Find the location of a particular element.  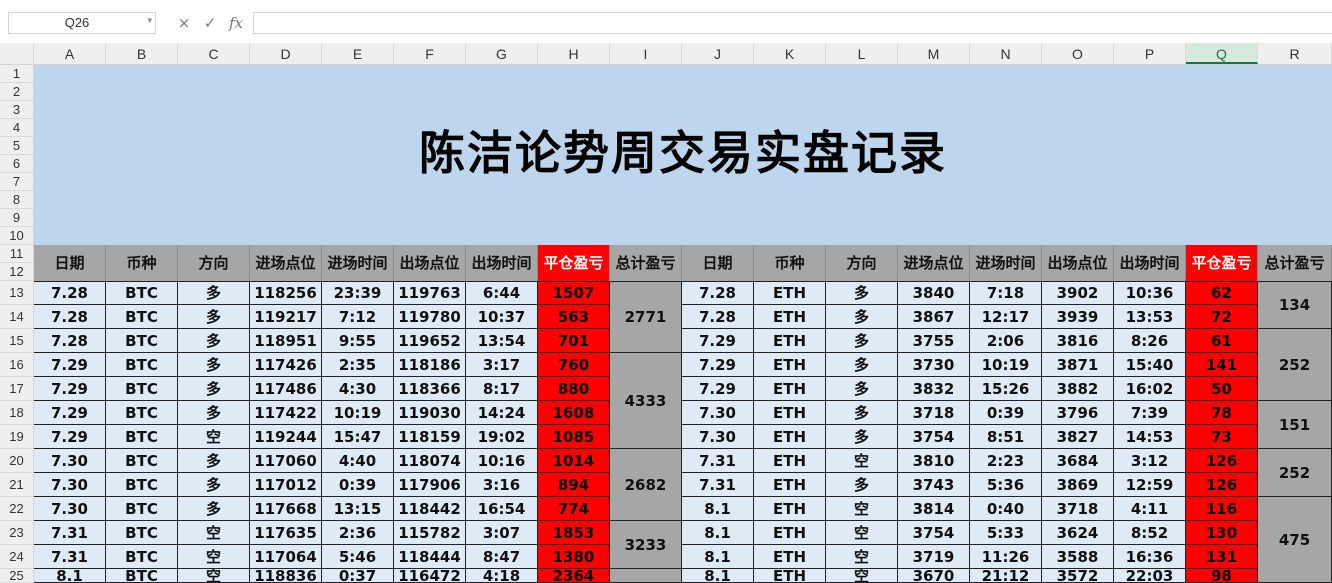

btc-cell-e24: 5:46 is located at coordinates (358, 557).